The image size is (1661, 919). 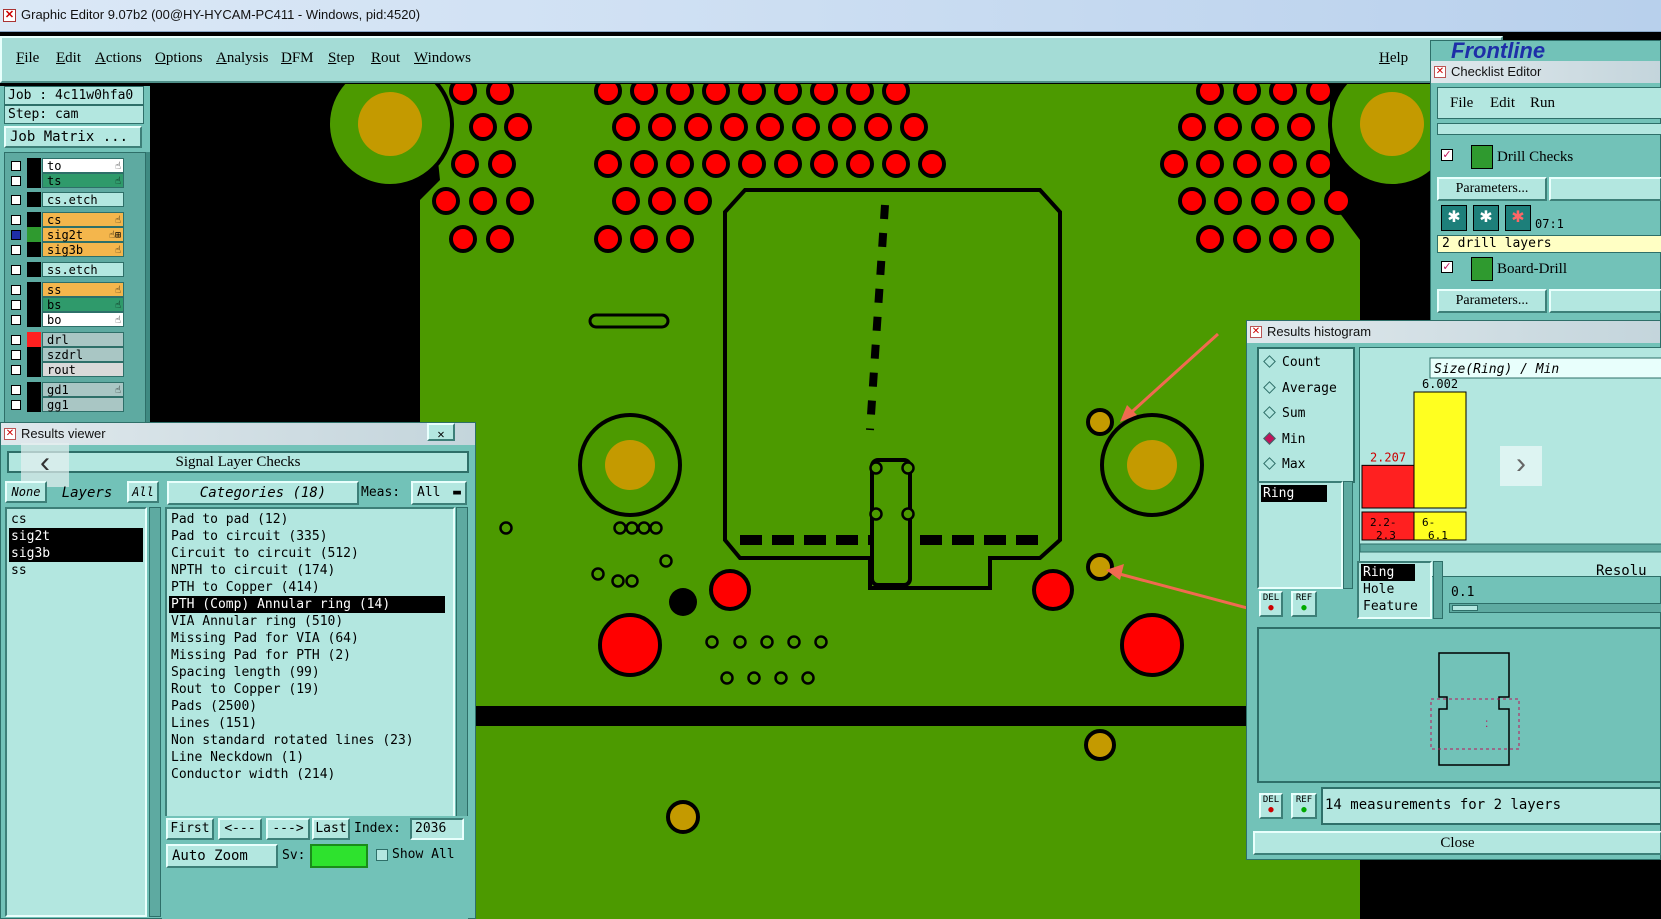 I want to click on layer-name: szdrl, so click(x=83, y=354).